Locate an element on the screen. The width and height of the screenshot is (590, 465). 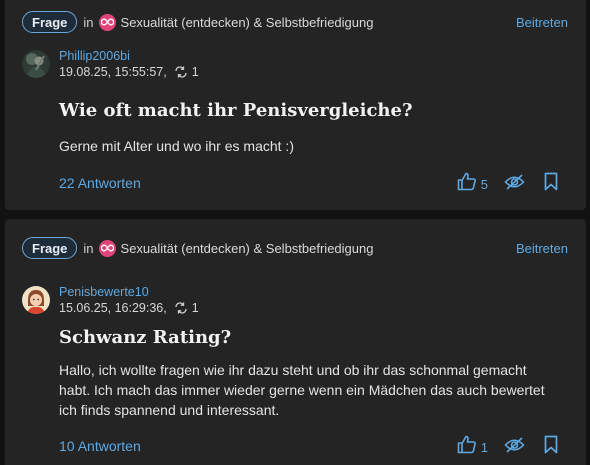
username-link: Penisbewerte10 is located at coordinates (129, 292).